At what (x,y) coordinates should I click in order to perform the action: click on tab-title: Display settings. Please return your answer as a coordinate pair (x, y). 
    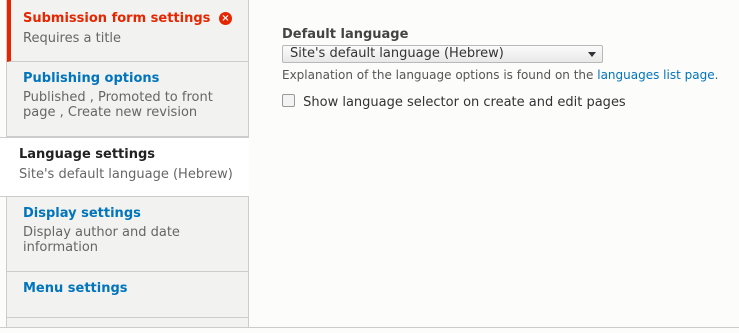
    Looking at the image, I should click on (82, 213).